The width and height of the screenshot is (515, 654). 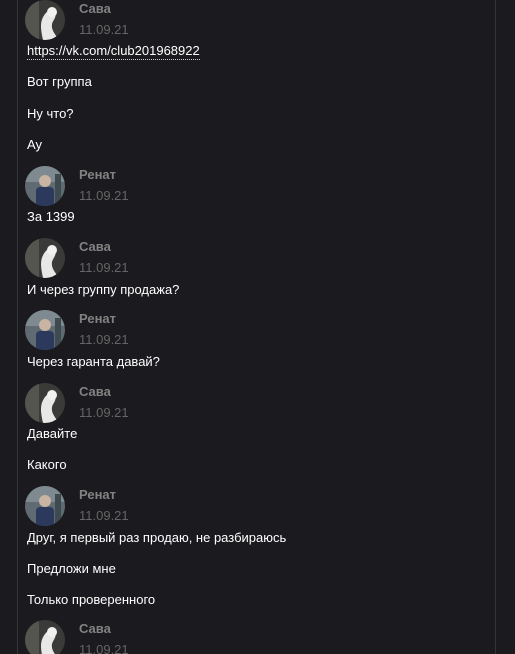 What do you see at coordinates (91, 599) in the screenshot?
I see `message-text: Только проверенного` at bounding box center [91, 599].